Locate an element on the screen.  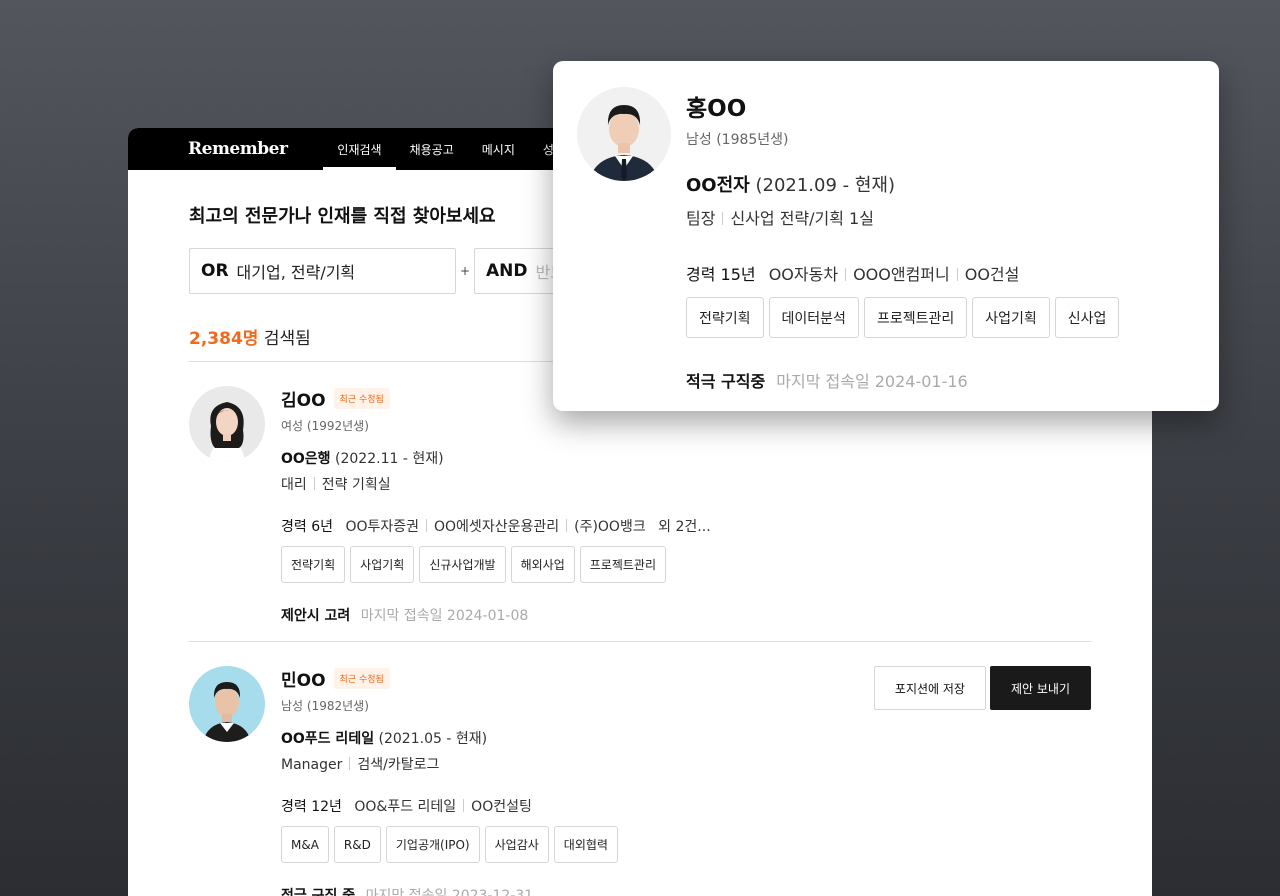
preview-name: 홍OO is located at coordinates (939, 106).